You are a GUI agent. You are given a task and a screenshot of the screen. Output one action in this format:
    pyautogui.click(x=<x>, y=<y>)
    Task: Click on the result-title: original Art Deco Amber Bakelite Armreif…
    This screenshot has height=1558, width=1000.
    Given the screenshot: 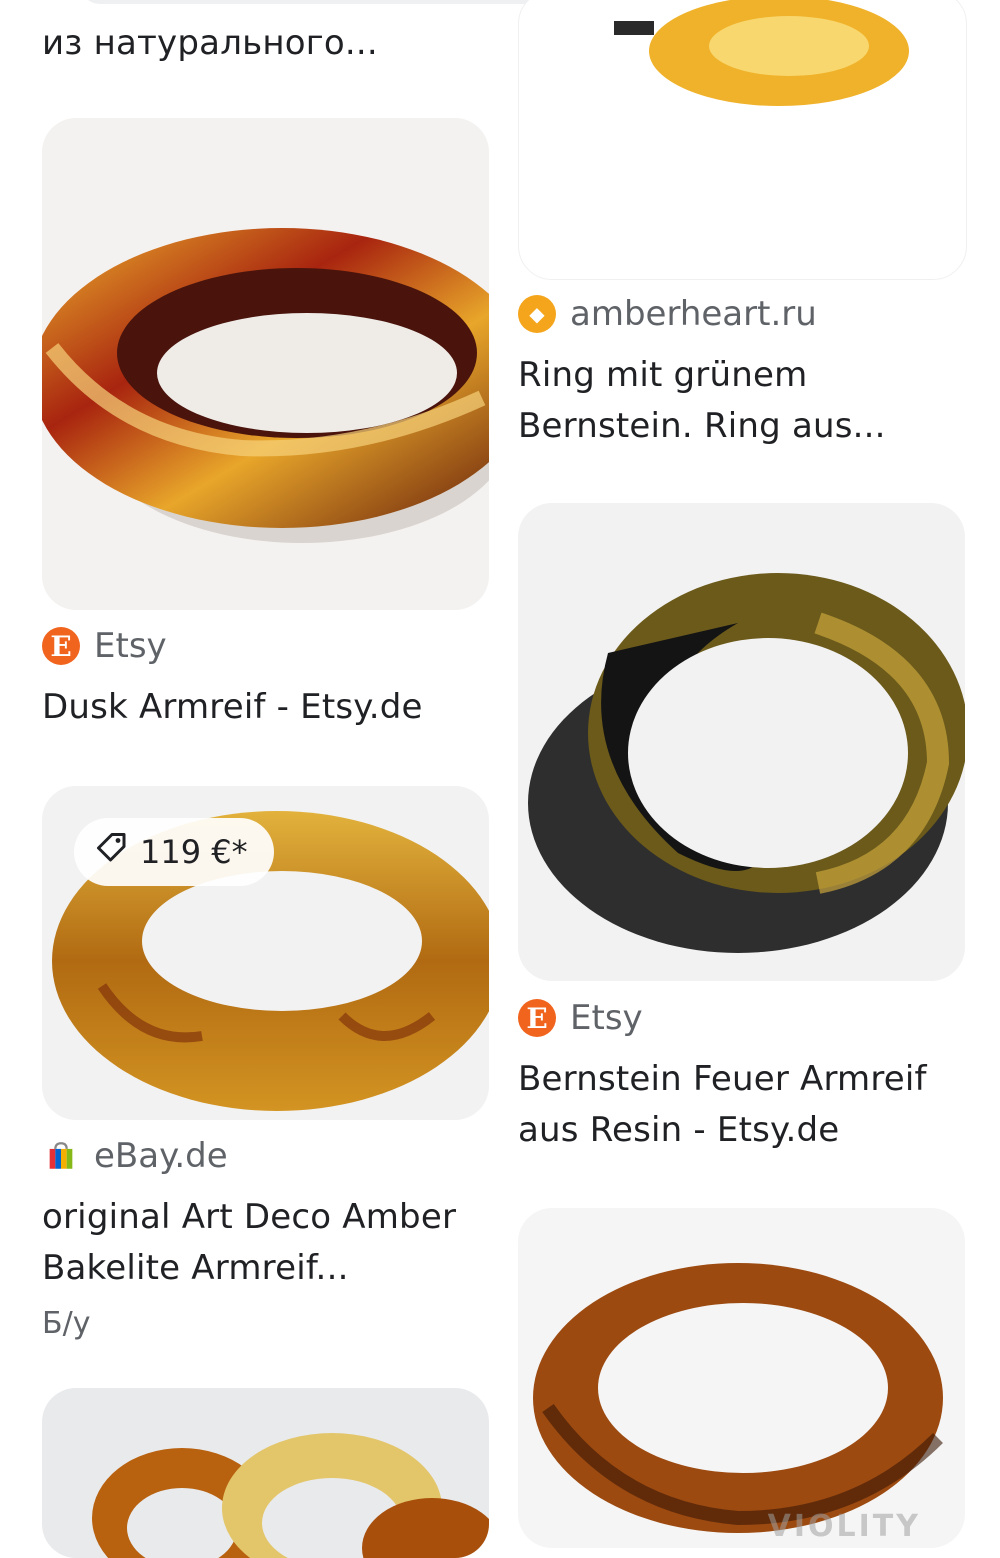 What is the action you would take?
    pyautogui.click(x=249, y=1243)
    